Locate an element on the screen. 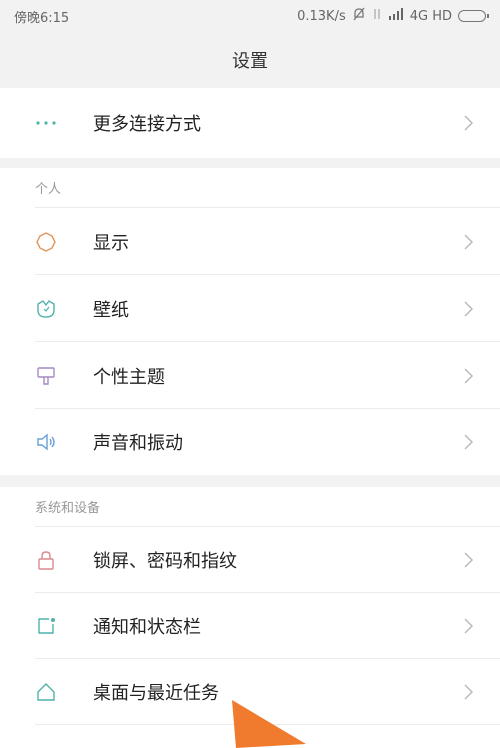 The image size is (500, 748). battery-icon is located at coordinates (473, 16).